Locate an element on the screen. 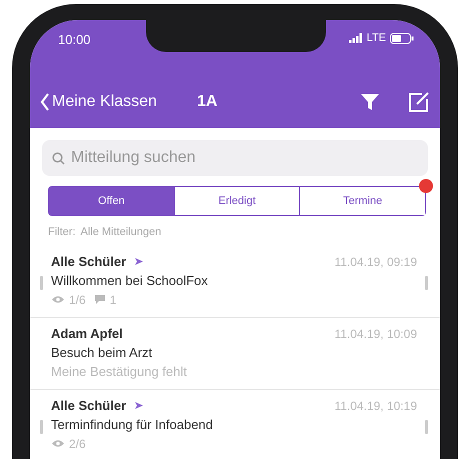 The width and height of the screenshot is (470, 459). status-time: 10:00 is located at coordinates (74, 39).